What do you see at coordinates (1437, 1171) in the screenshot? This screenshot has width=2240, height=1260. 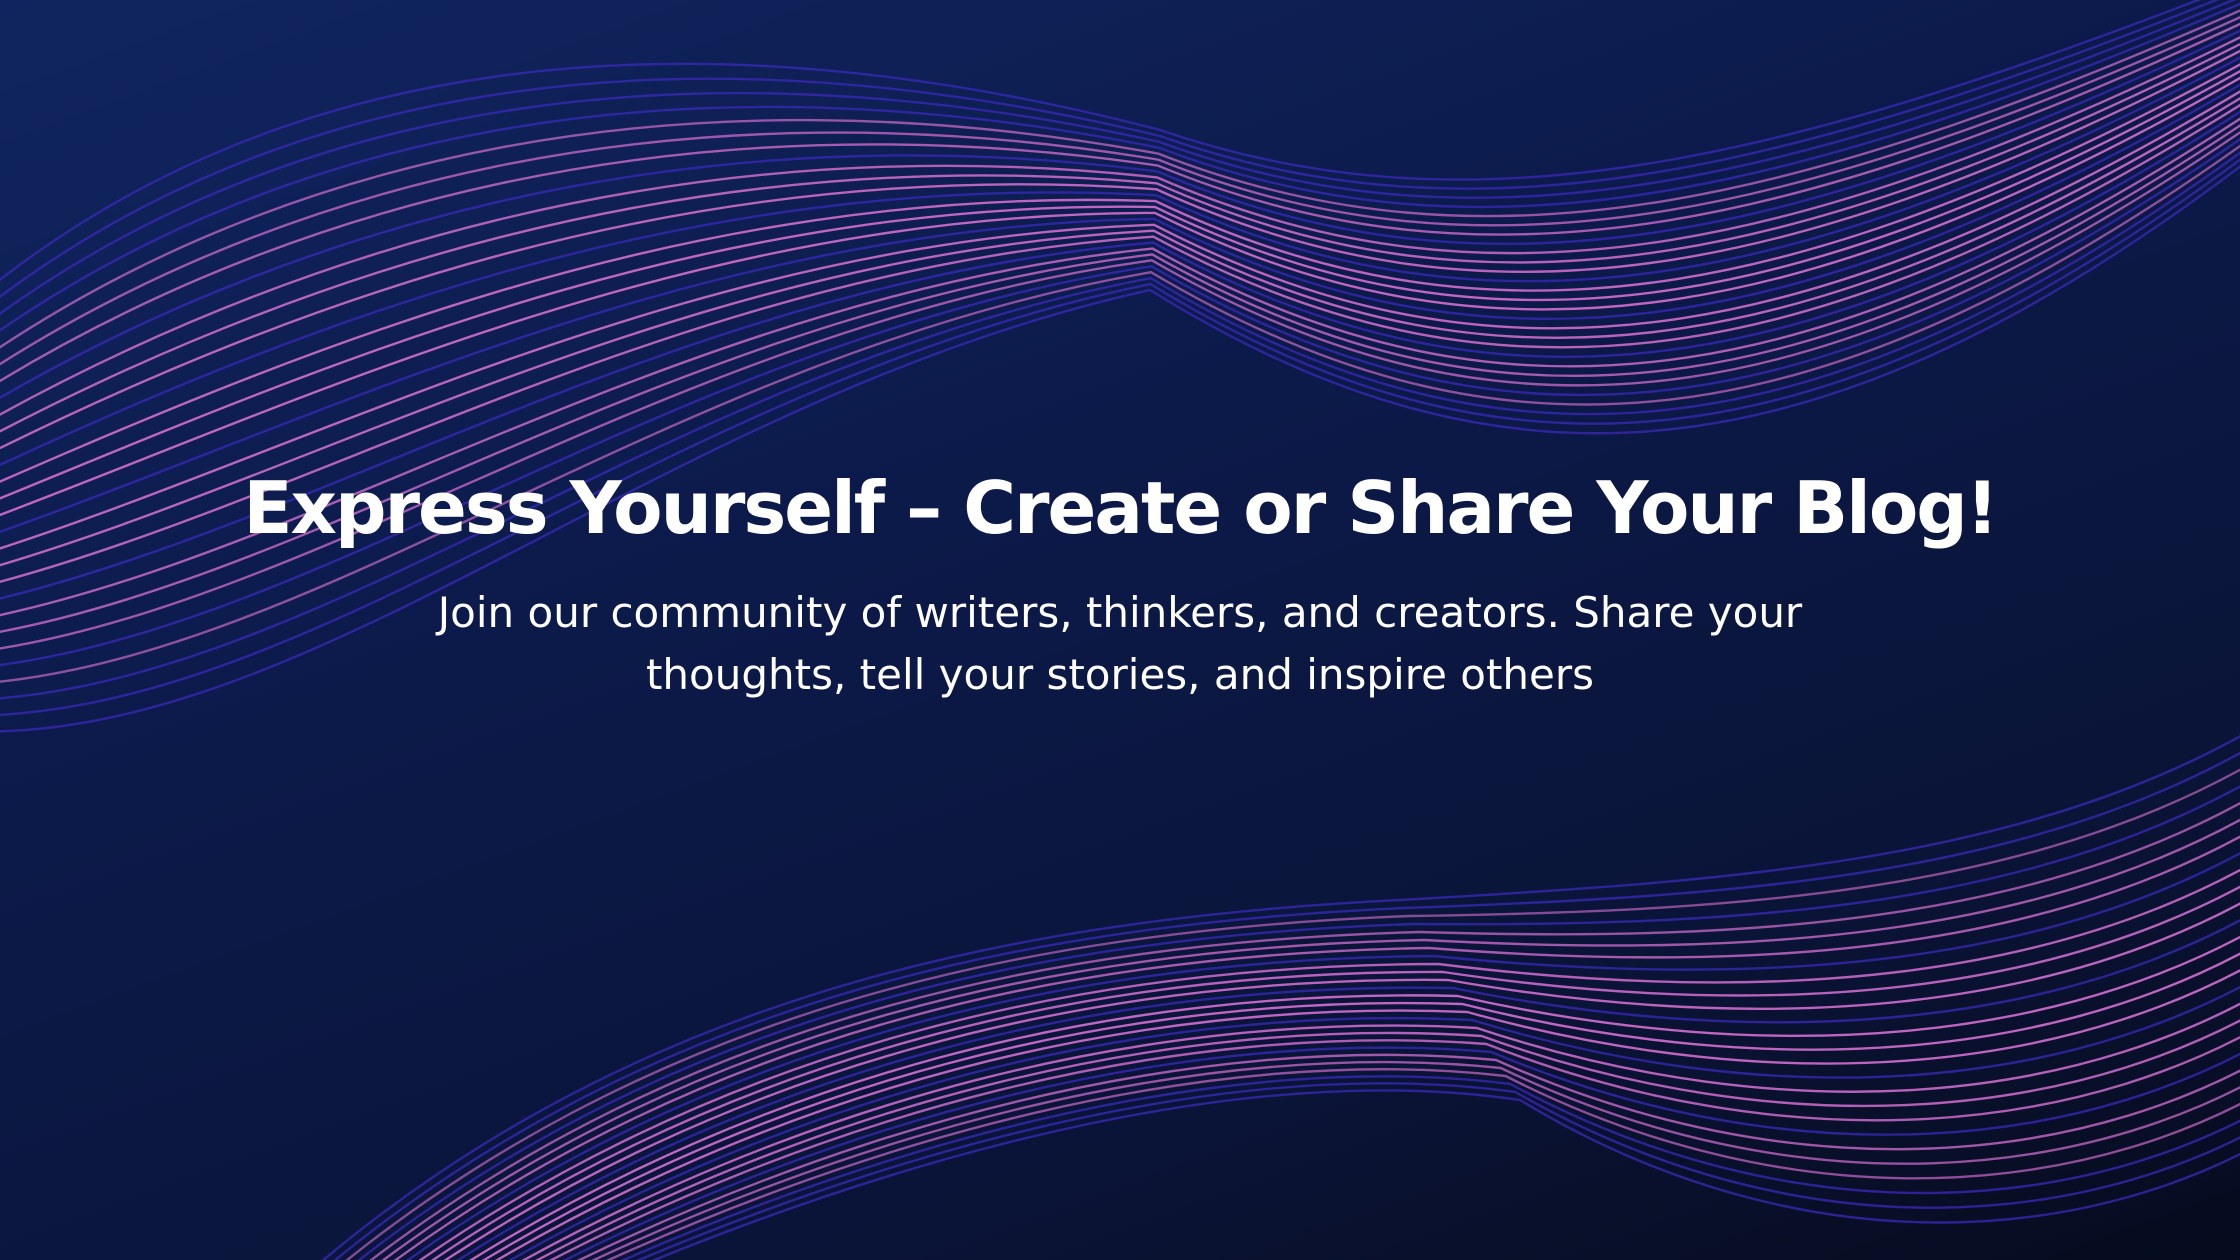 I see `wave-bottom-line` at bounding box center [1437, 1171].